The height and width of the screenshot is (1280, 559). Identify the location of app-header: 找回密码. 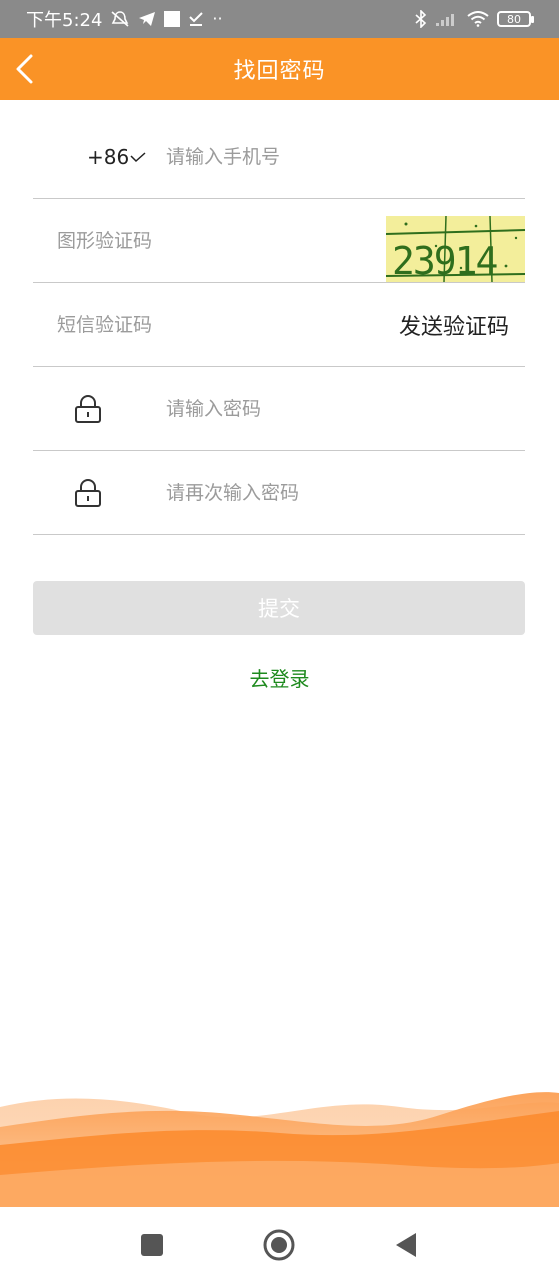
(279, 69).